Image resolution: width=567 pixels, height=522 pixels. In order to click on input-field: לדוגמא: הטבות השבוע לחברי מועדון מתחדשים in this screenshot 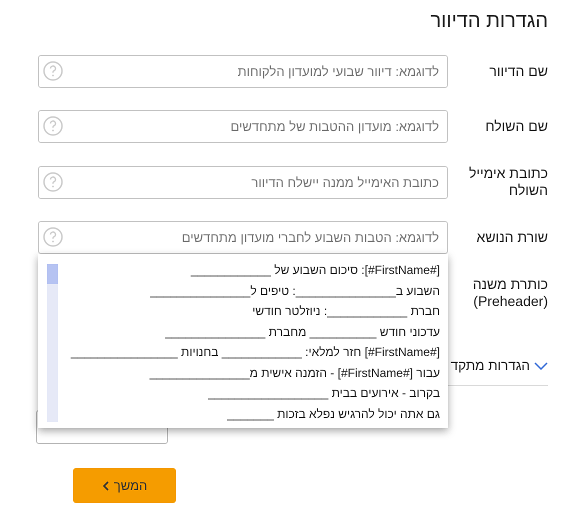, I will do `click(243, 237)`.